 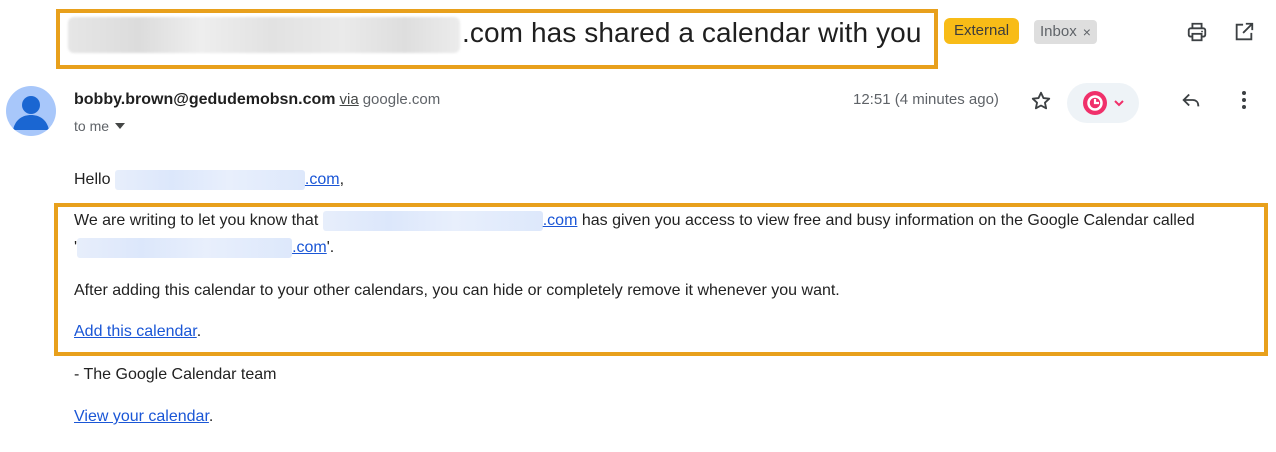 I want to click on reply-button, so click(x=1191, y=100).